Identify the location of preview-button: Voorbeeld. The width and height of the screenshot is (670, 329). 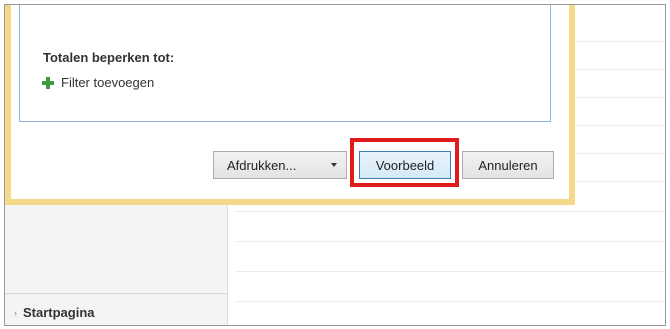
(405, 165).